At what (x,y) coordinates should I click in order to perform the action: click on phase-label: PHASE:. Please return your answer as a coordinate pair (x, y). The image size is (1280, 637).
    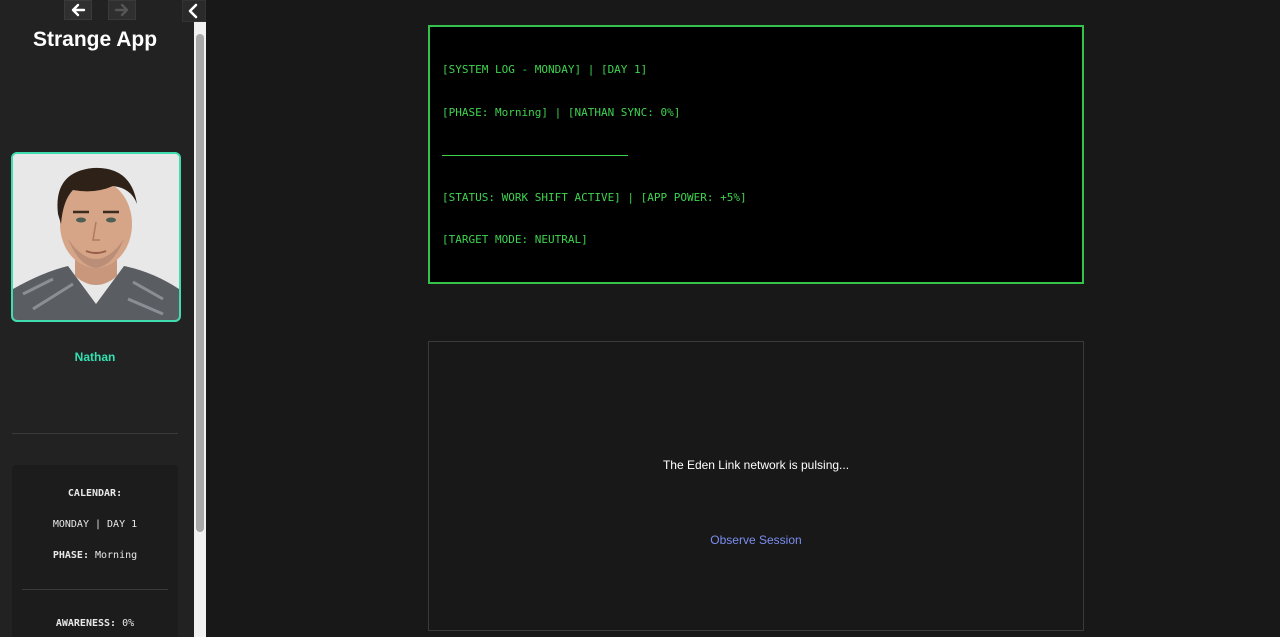
    Looking at the image, I should click on (70, 555).